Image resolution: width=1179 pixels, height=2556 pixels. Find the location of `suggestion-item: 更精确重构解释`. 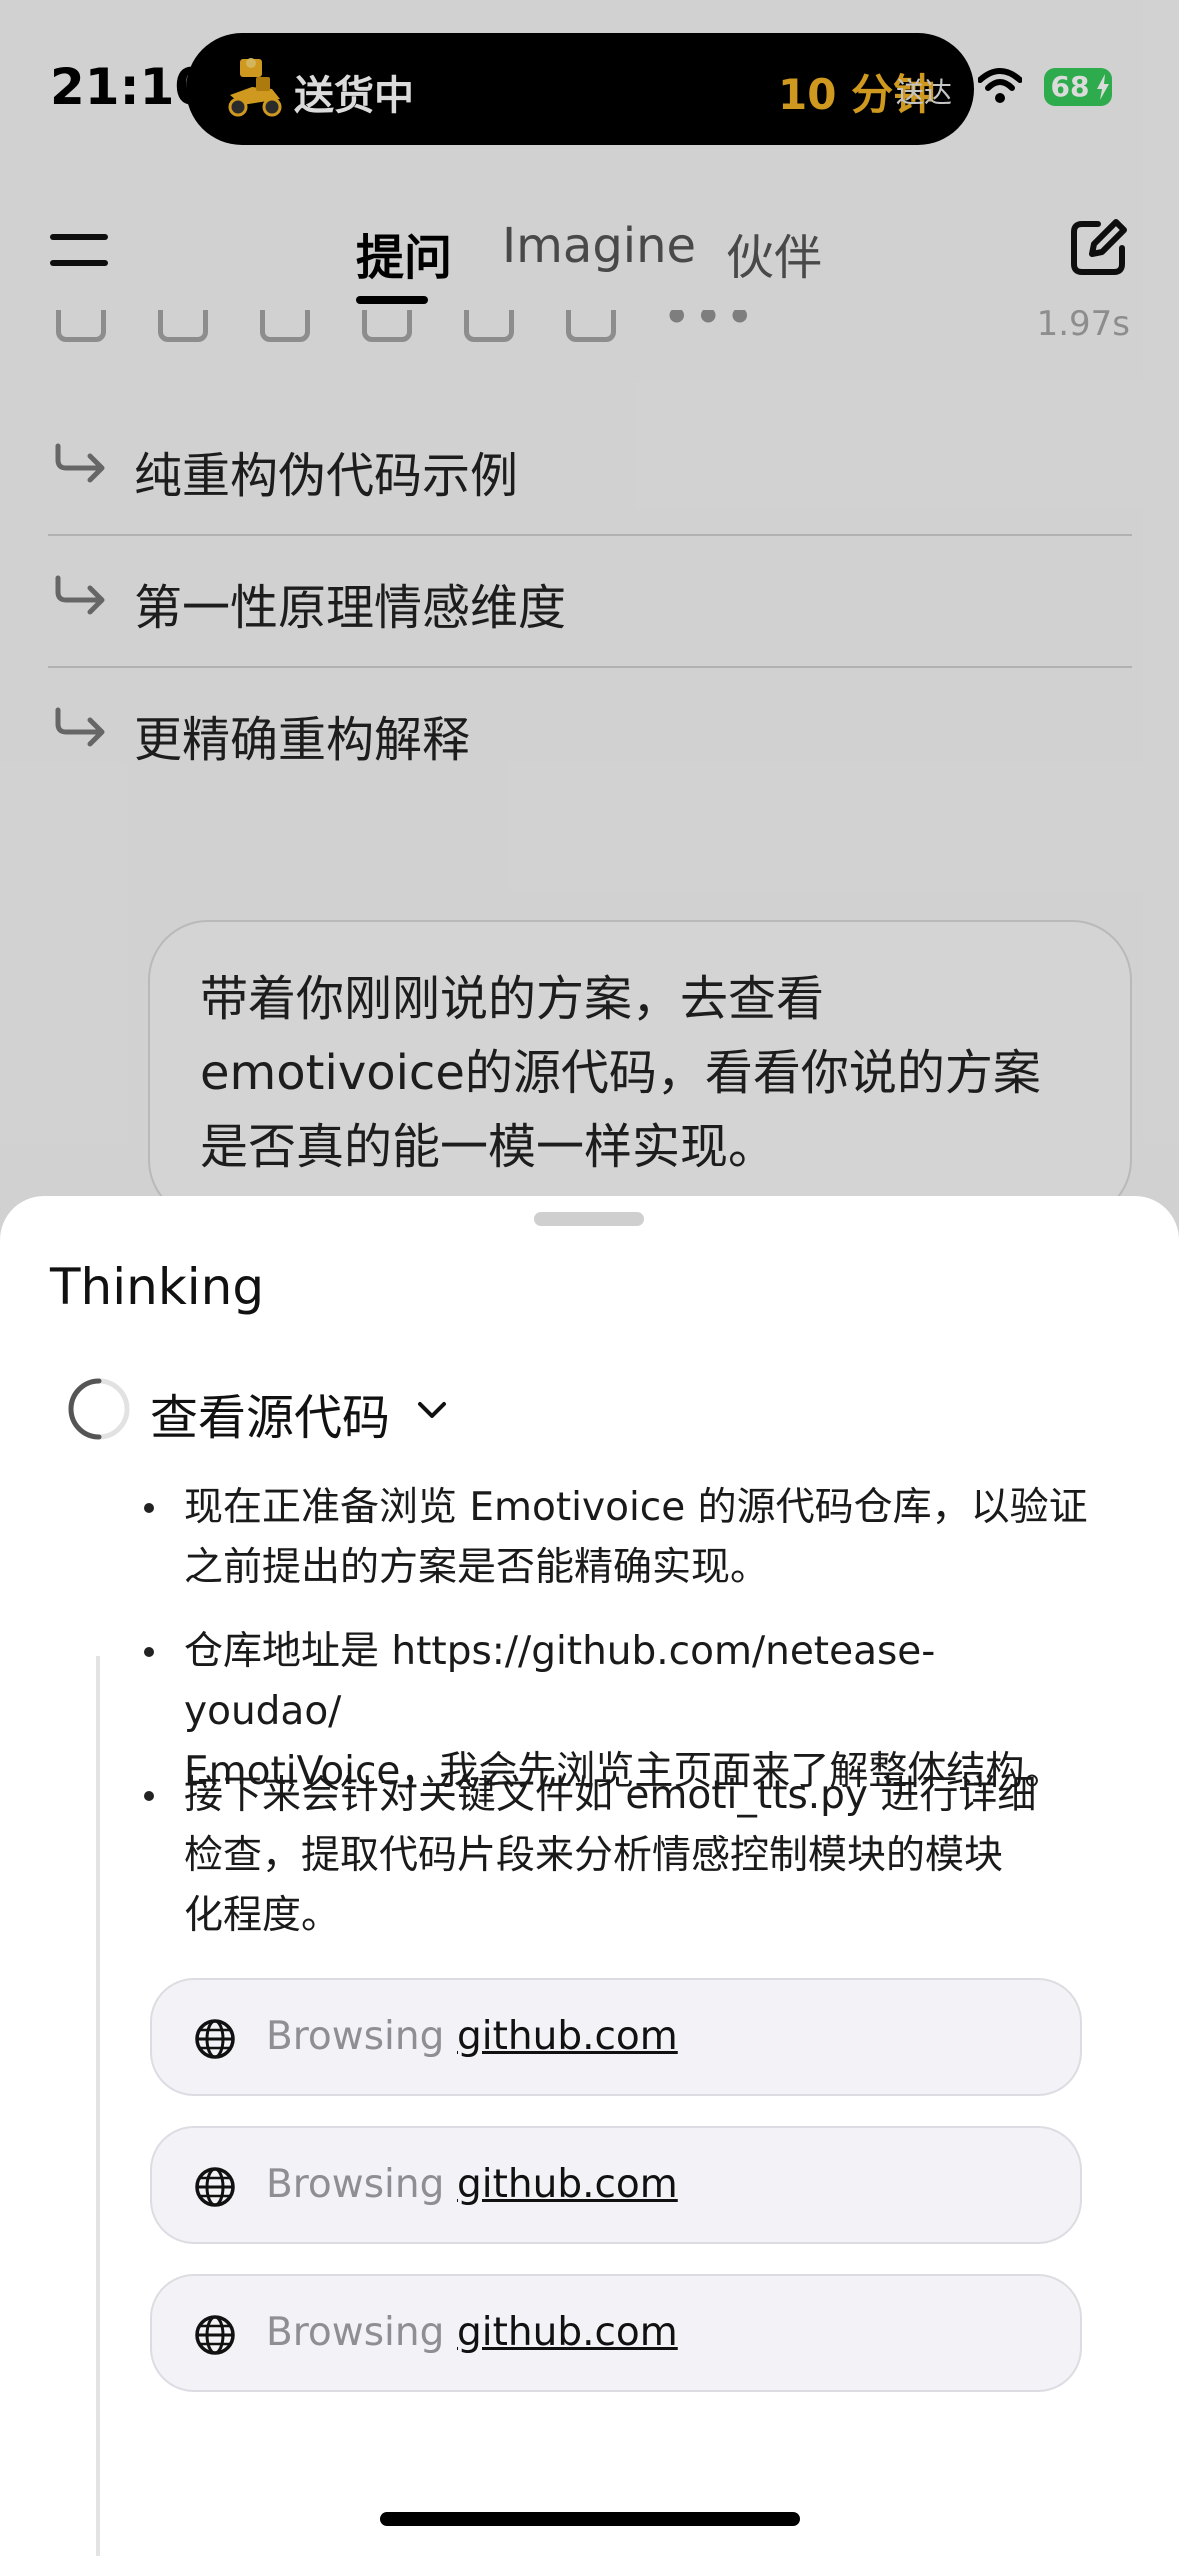

suggestion-item: 更精确重构解释 is located at coordinates (590, 736).